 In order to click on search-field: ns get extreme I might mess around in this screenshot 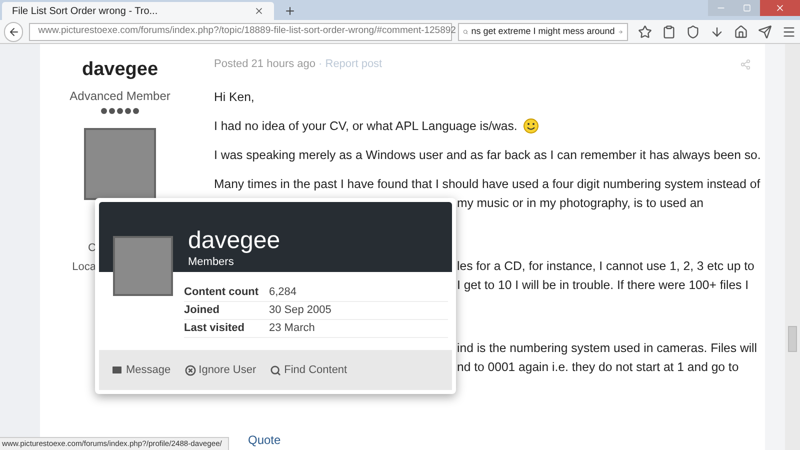, I will do `click(543, 31)`.